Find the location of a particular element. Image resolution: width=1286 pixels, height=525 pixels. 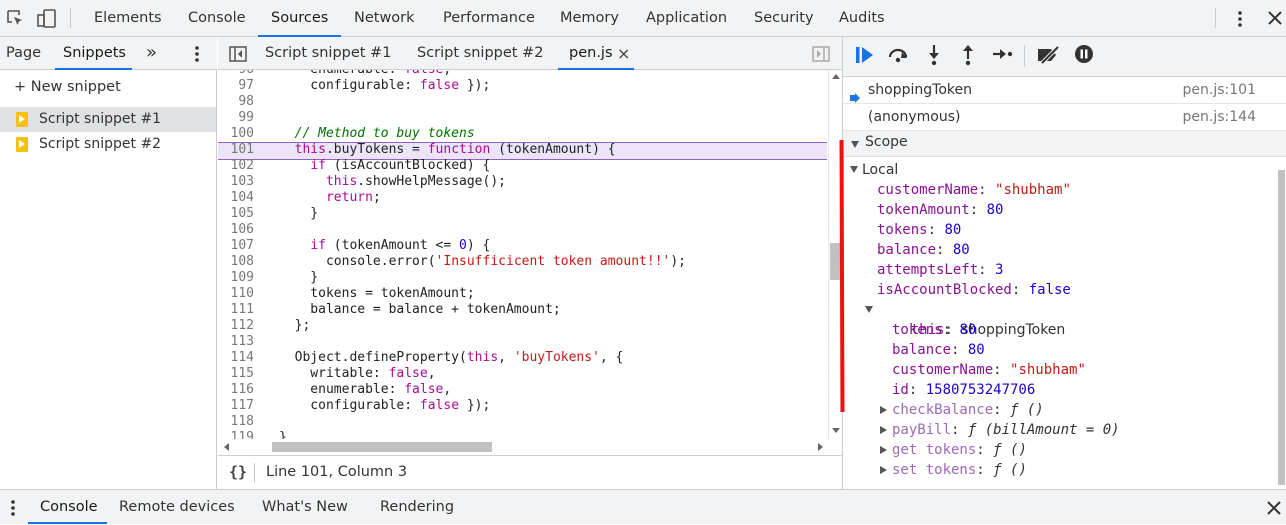

tab-script-snippet-2: Script snippet #2 is located at coordinates (480, 53).